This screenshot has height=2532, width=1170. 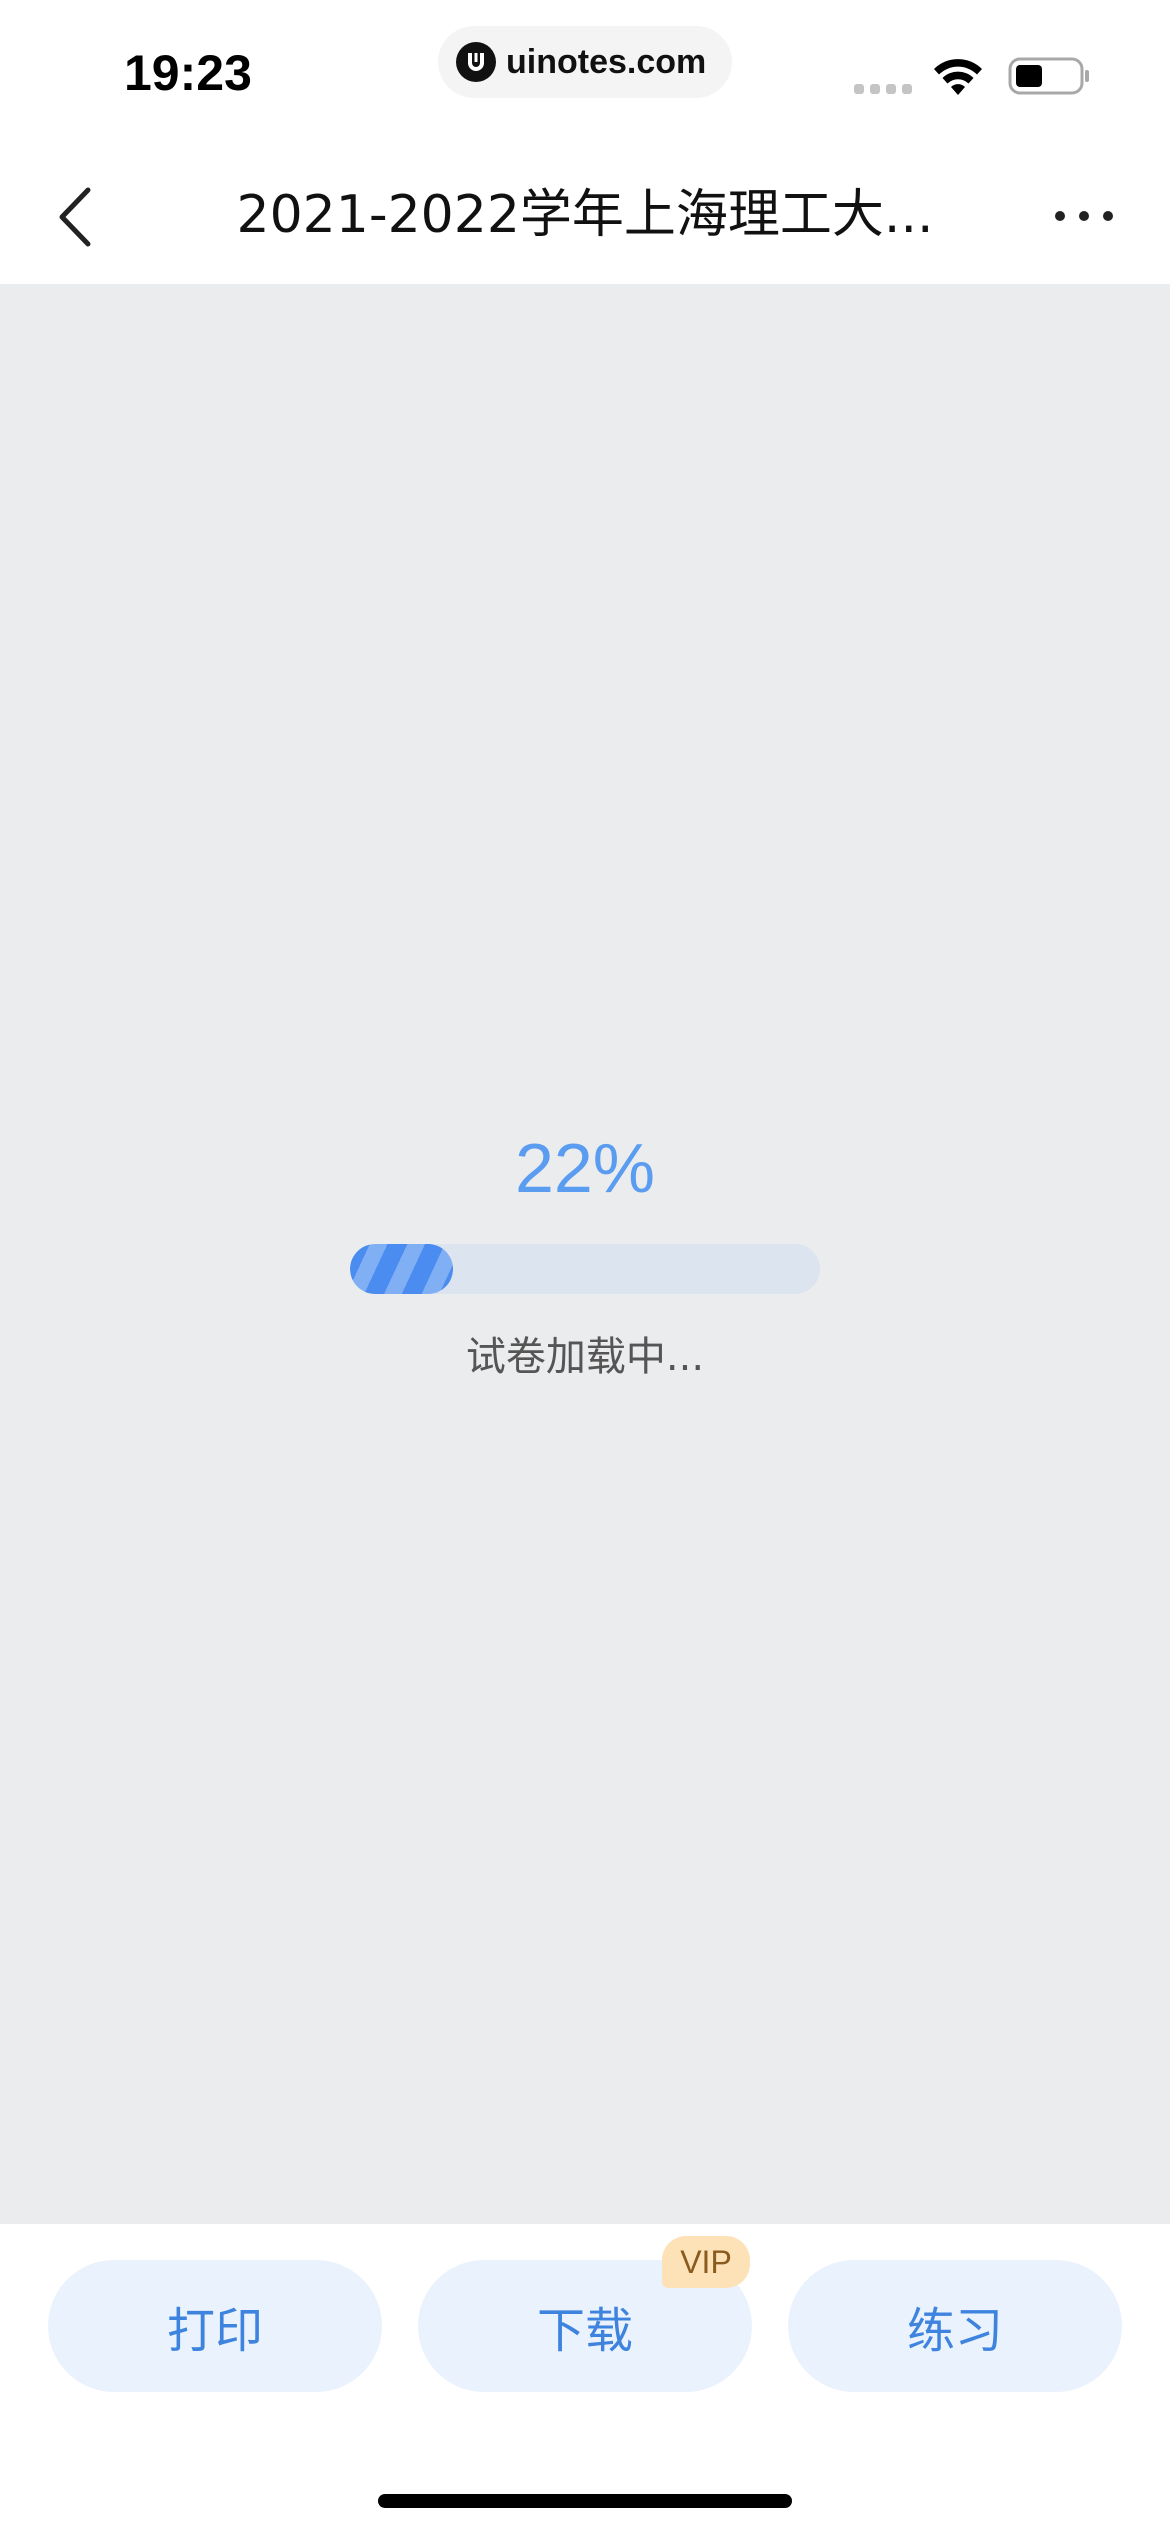 What do you see at coordinates (215, 2326) in the screenshot?
I see `print-button: 打印` at bounding box center [215, 2326].